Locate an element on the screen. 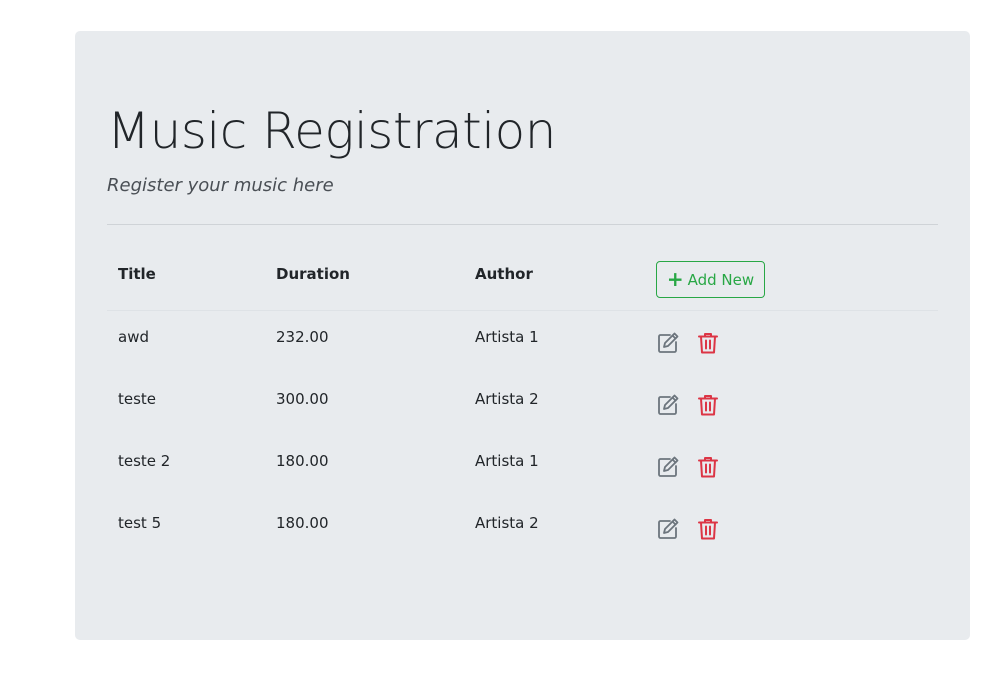  cell-duration: 232.00 is located at coordinates (302, 337).